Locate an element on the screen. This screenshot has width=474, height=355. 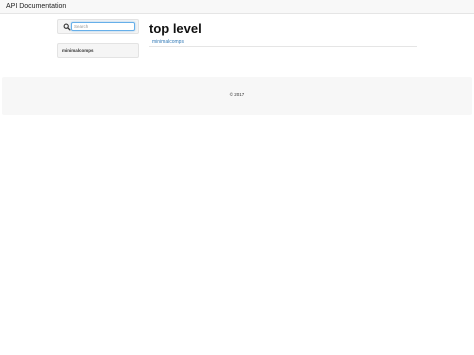
search-box is located at coordinates (98, 26).